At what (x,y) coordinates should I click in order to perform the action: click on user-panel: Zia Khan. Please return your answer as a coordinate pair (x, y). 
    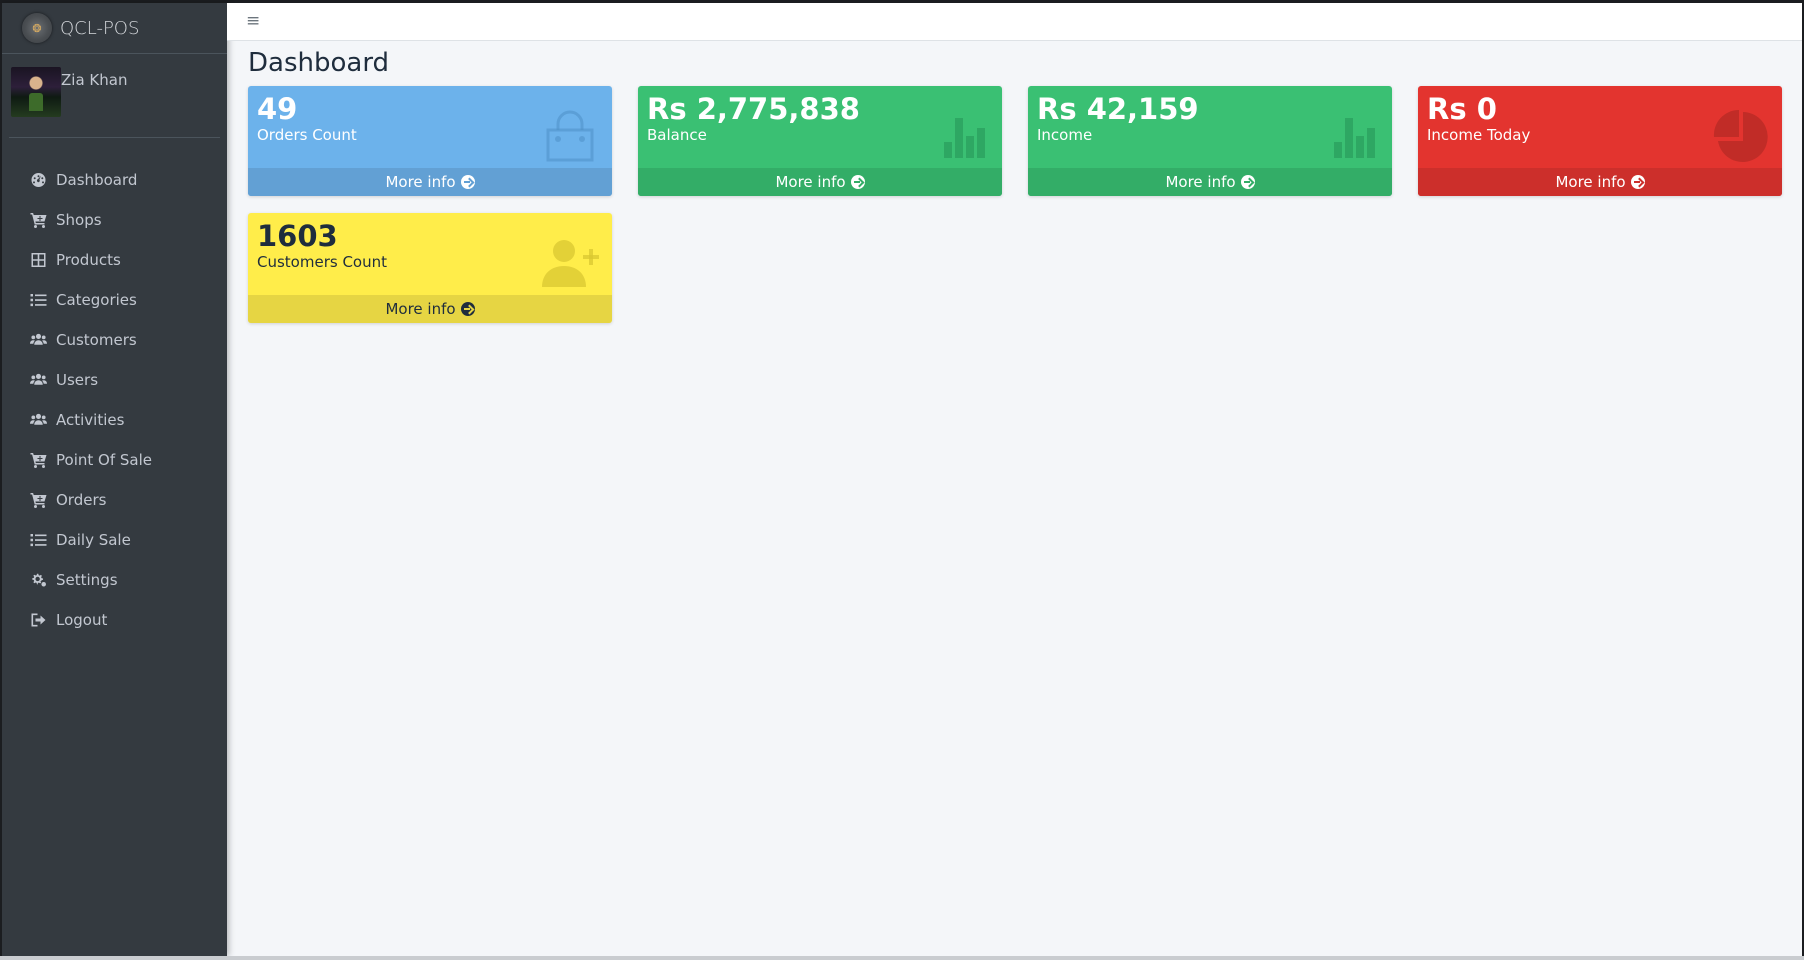
    Looking at the image, I should click on (114, 96).